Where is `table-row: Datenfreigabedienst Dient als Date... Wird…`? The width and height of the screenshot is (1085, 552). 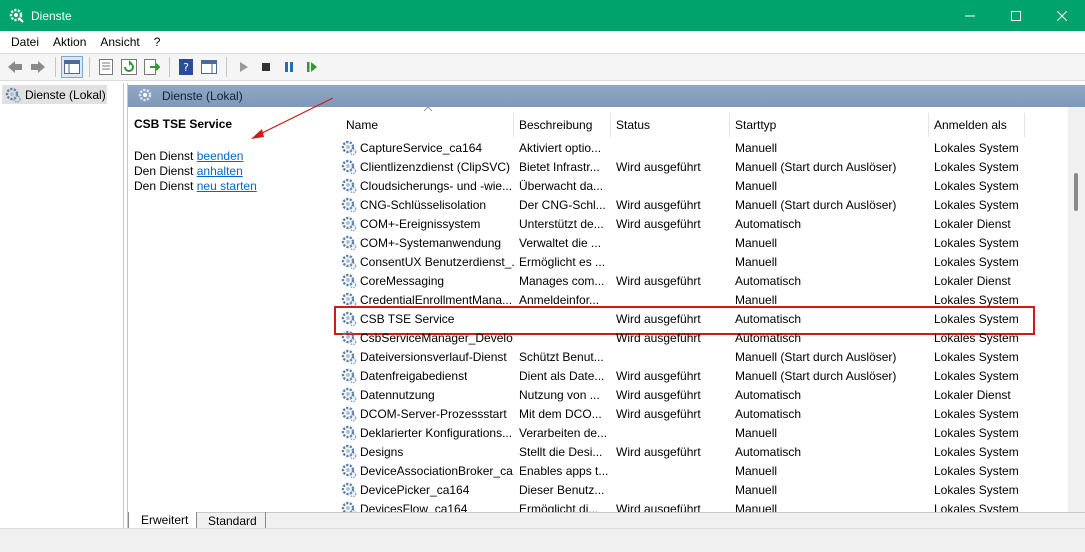 table-row: Datenfreigabedienst Dient als Date... Wird… is located at coordinates (708, 375).